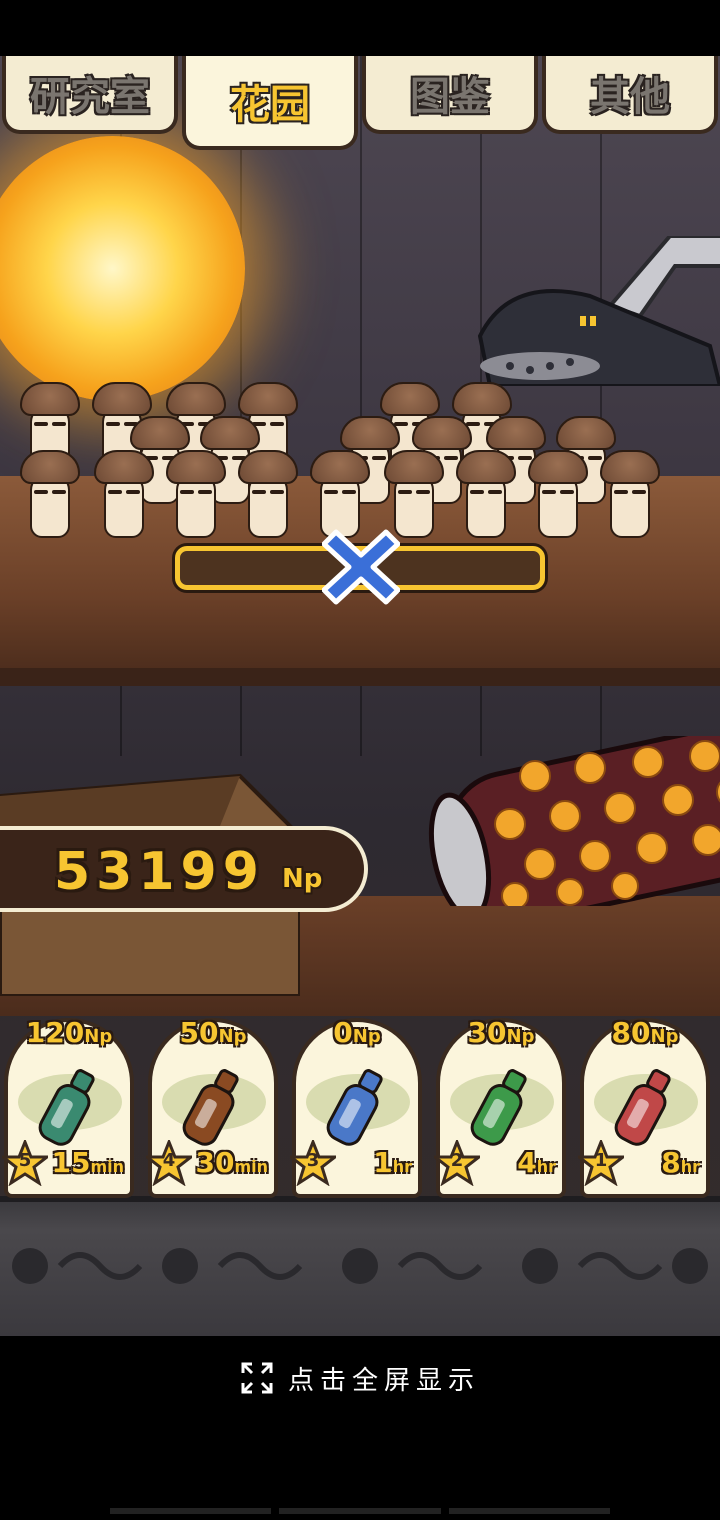 This screenshot has width=720, height=1520. Describe the element at coordinates (69, 1032) in the screenshot. I see `item-price: 120Np` at that location.